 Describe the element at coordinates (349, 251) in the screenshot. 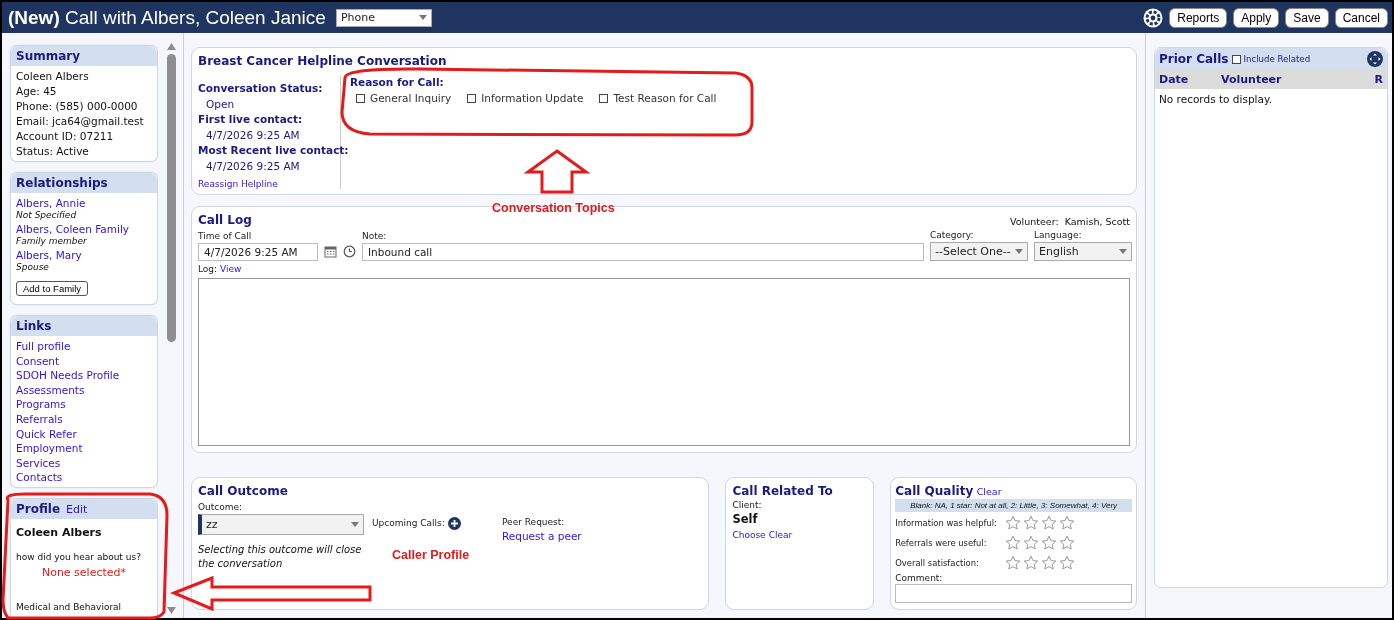

I see `clock-icon` at that location.